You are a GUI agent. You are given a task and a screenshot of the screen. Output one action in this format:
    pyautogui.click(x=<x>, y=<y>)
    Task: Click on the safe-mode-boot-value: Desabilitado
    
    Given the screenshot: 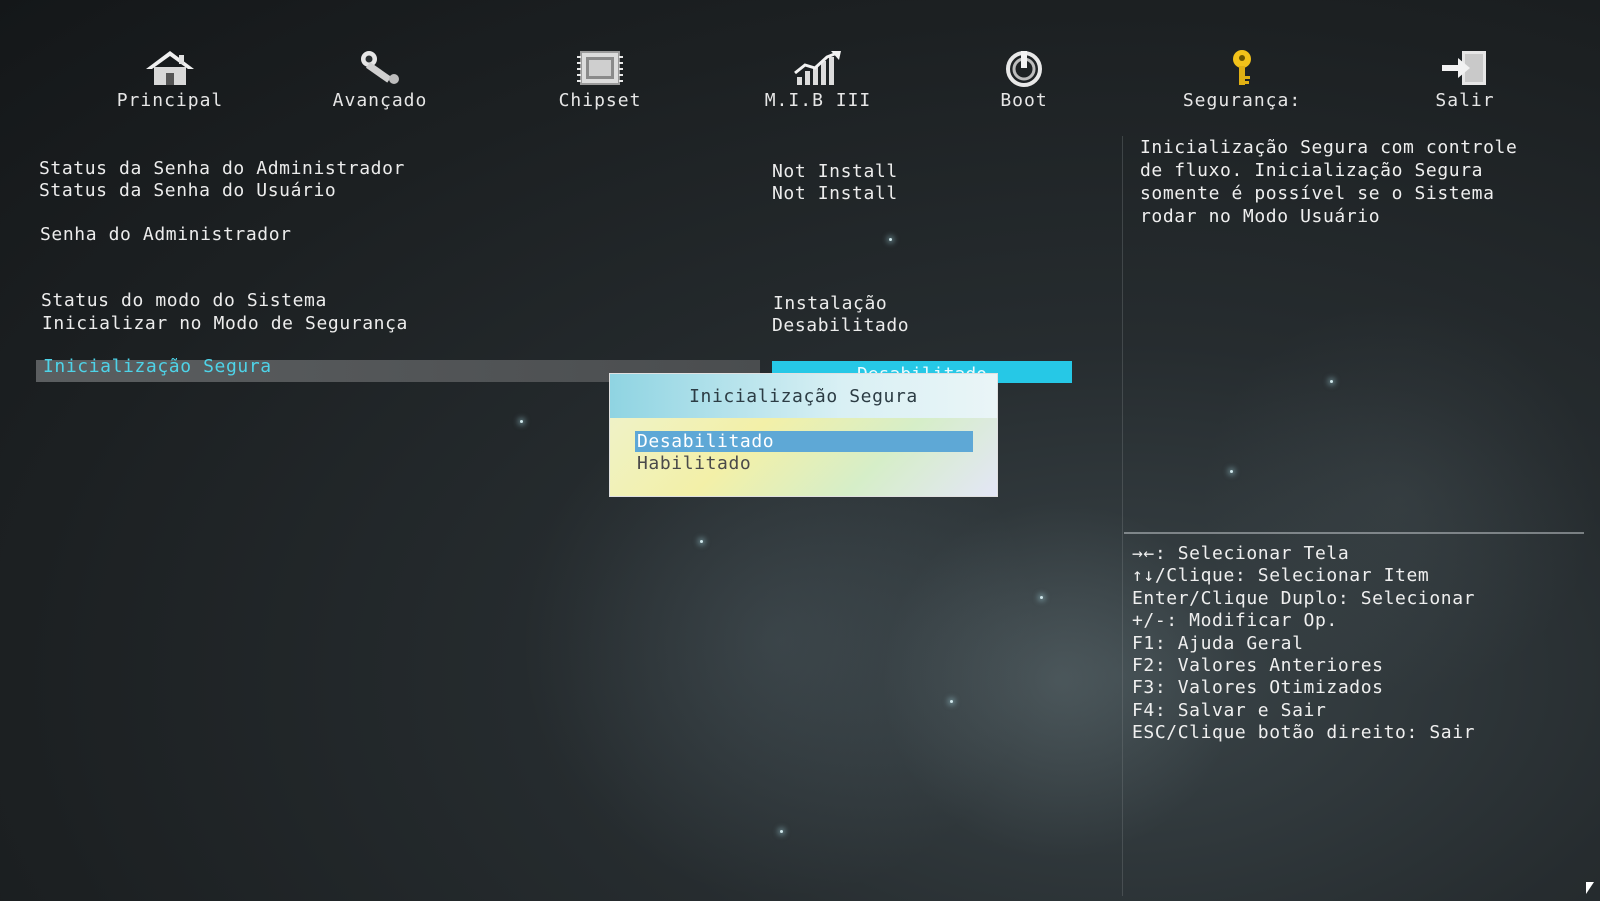 What is the action you would take?
    pyautogui.click(x=840, y=325)
    